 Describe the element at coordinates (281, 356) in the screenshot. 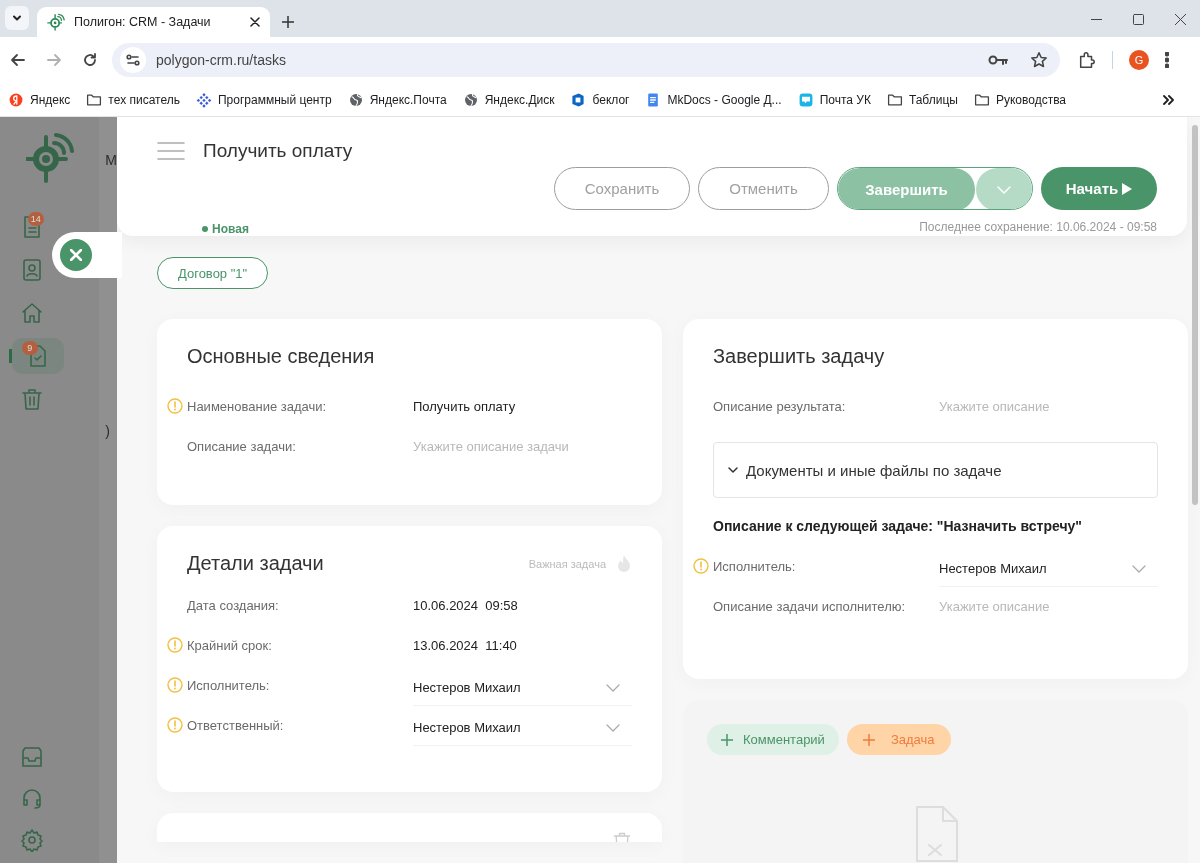

I see `card-title: Основные сведения` at that location.